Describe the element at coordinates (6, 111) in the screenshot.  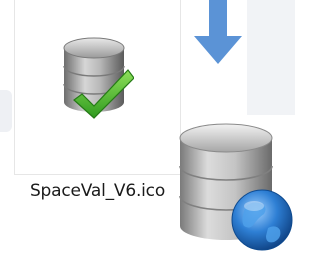
I see `background-shape-left` at that location.